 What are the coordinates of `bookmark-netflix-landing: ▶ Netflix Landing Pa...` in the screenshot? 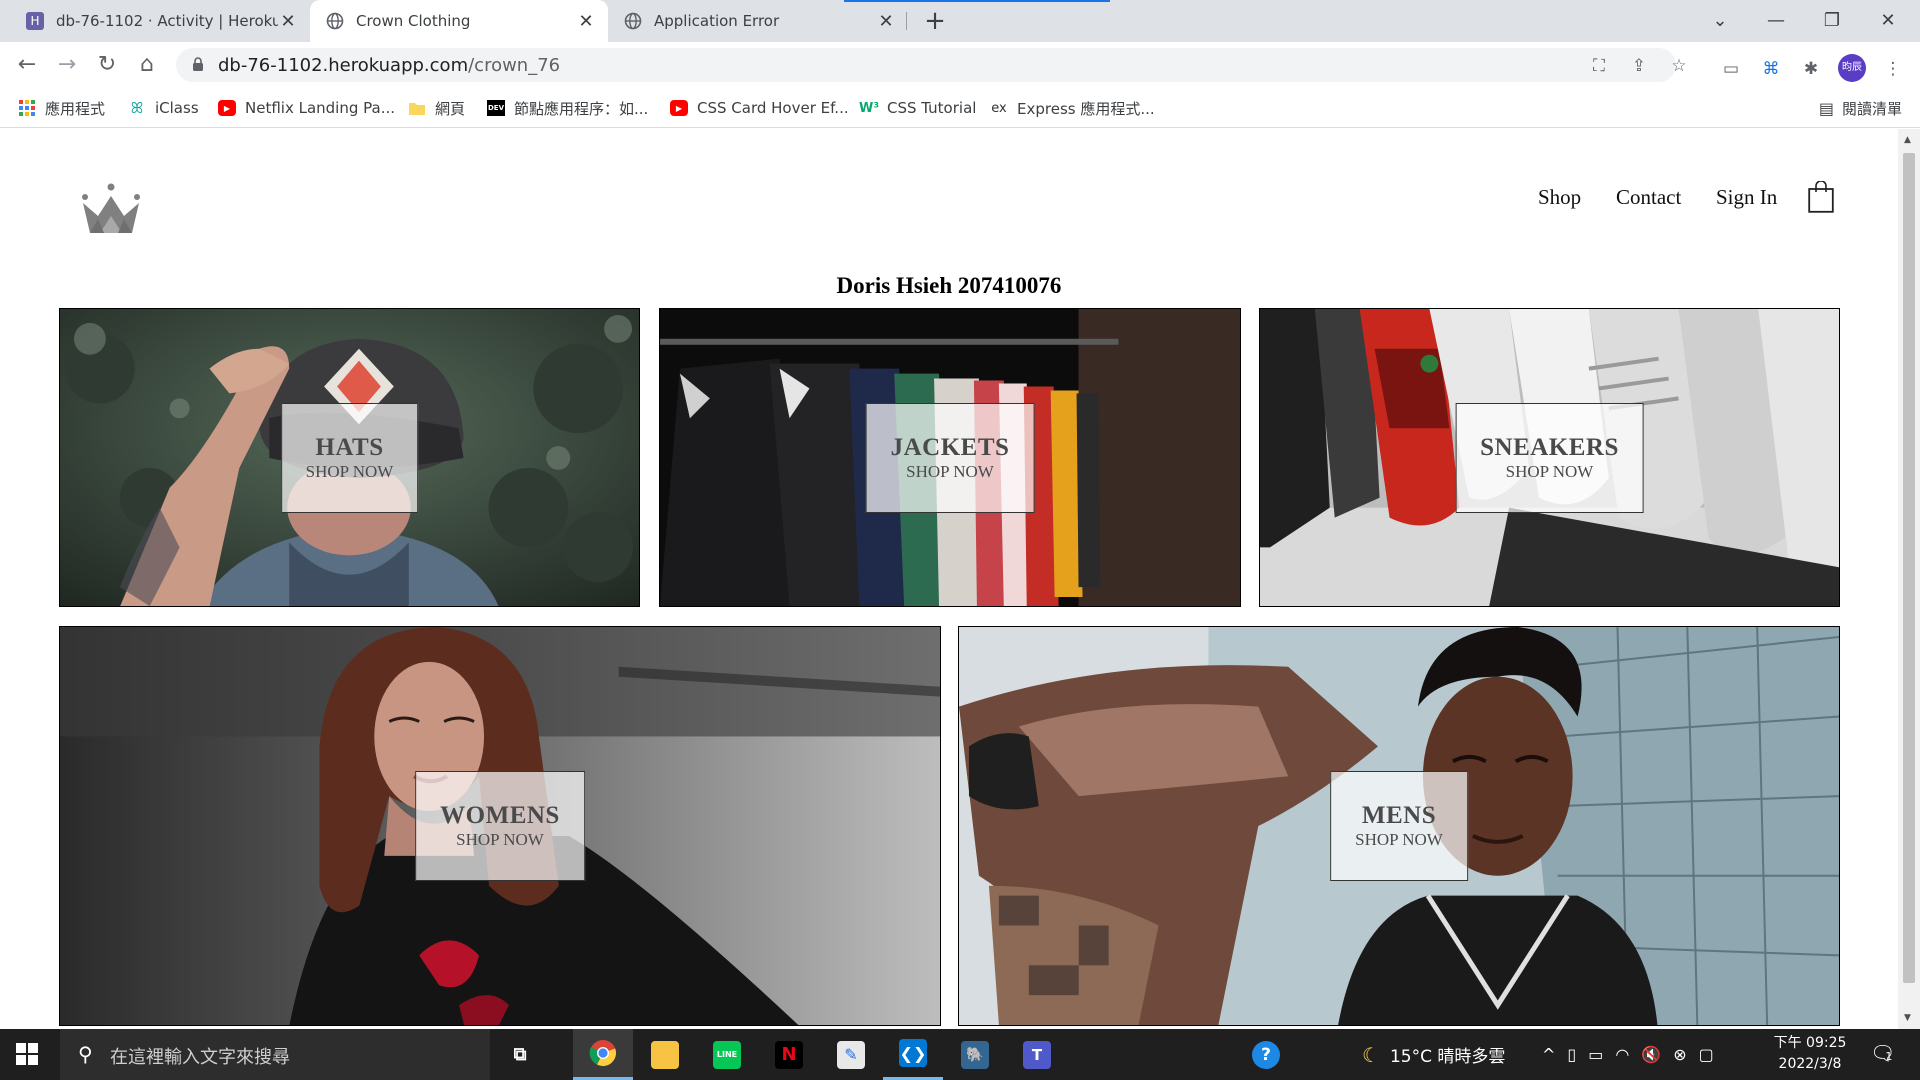 It's located at (306, 108).